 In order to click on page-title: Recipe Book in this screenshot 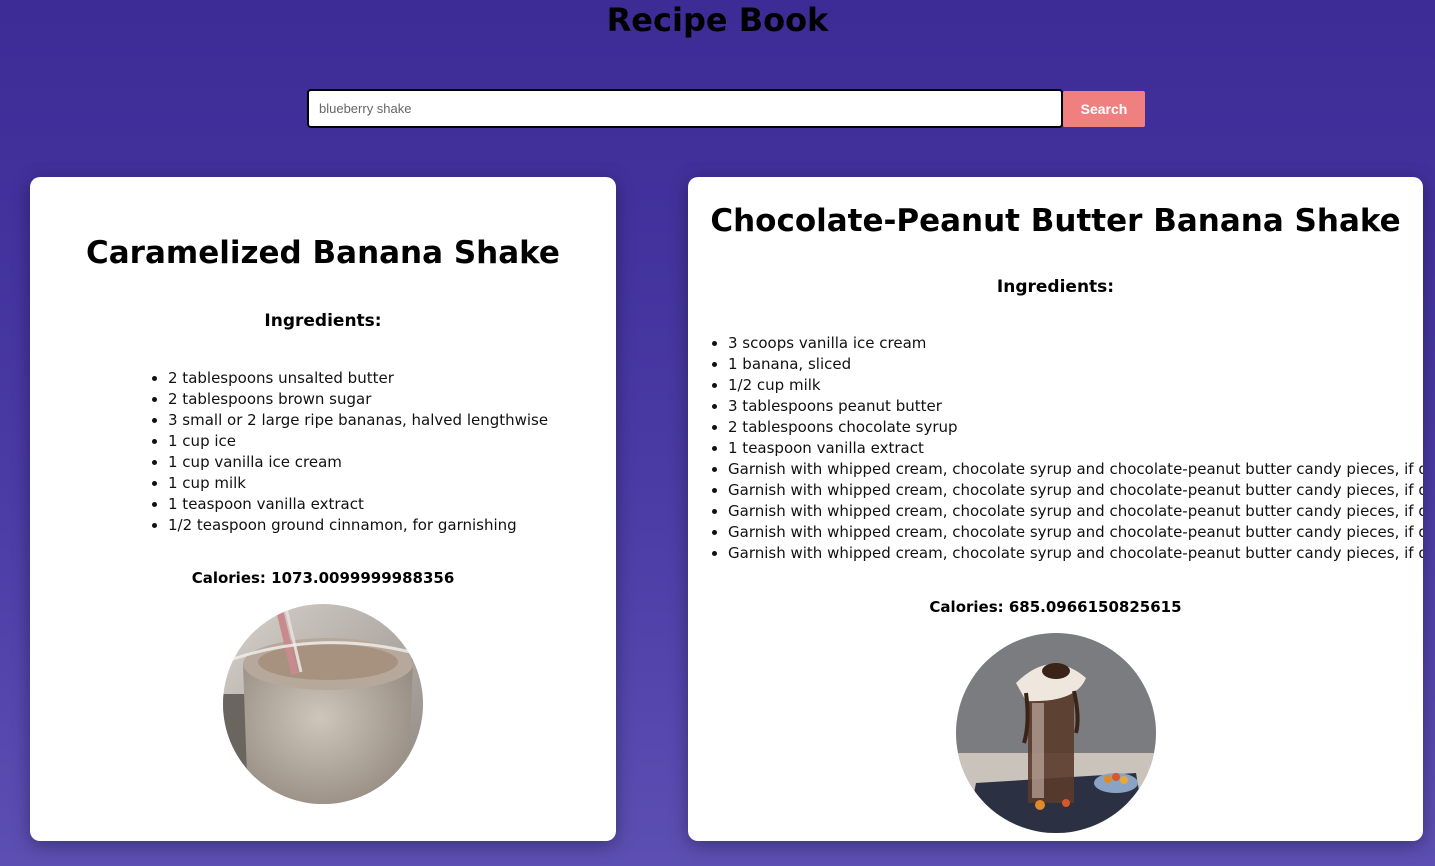, I will do `click(717, 20)`.